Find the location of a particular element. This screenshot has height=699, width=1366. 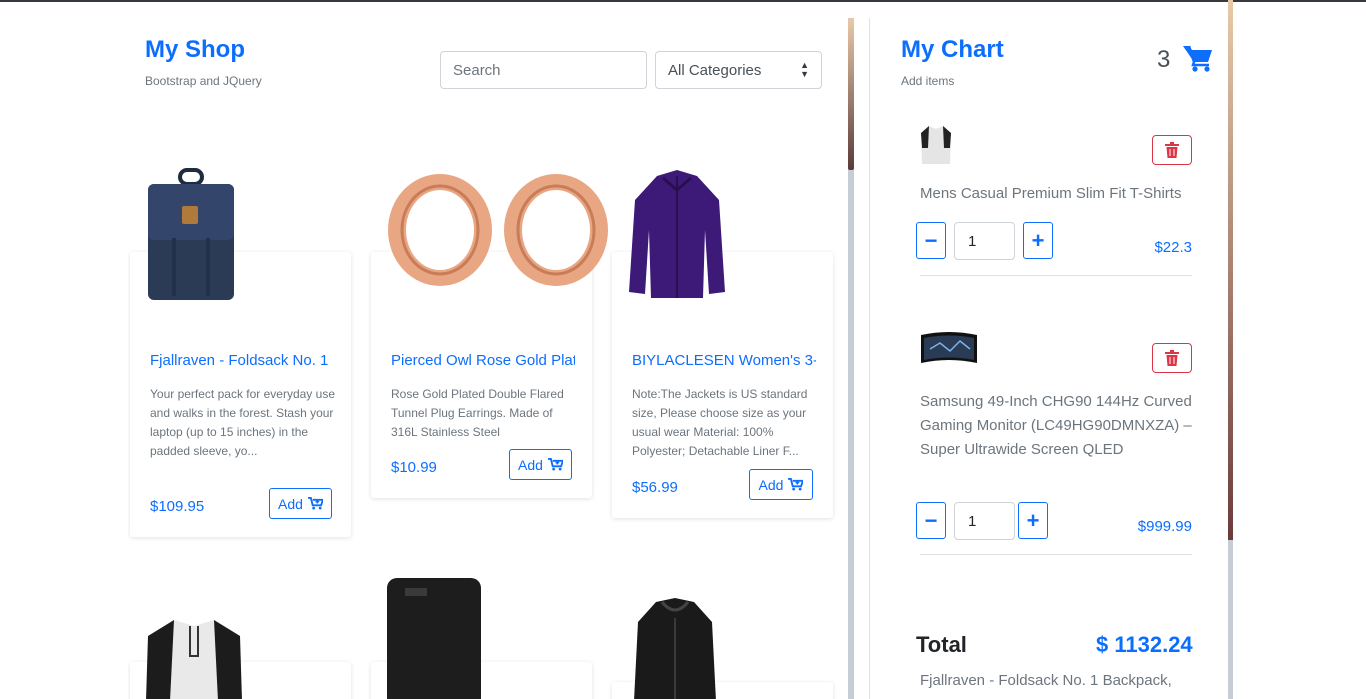

product-price: $56.99 is located at coordinates (655, 487).